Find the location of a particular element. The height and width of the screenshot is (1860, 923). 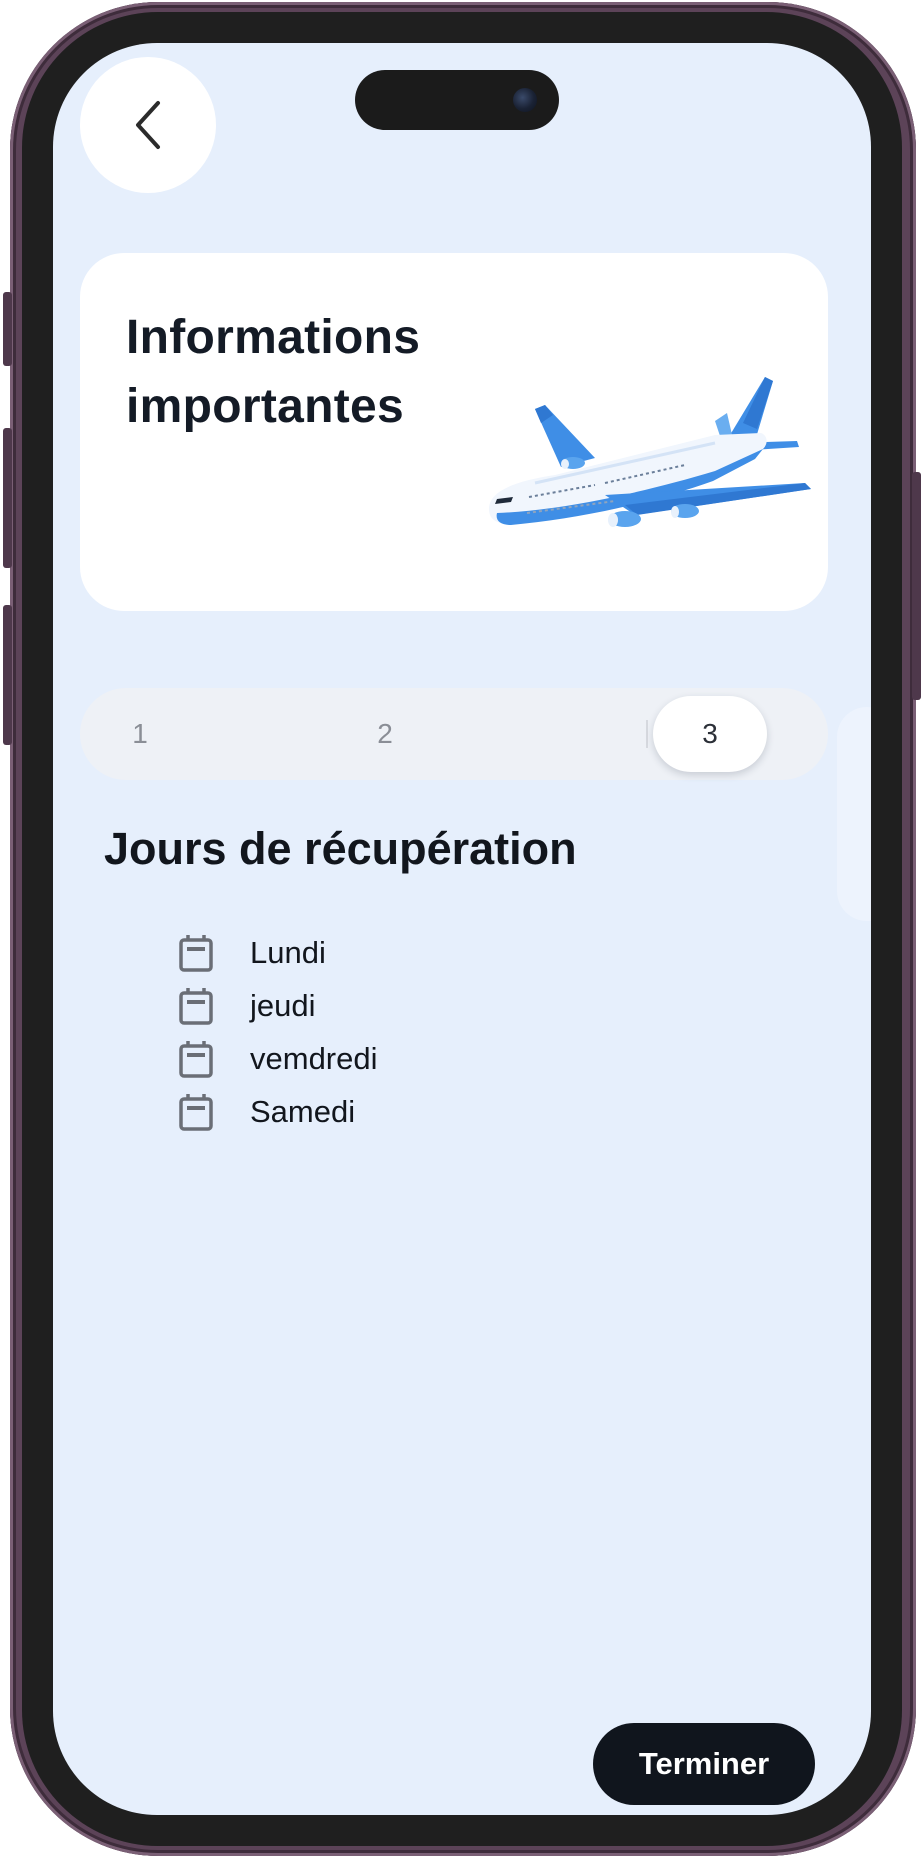

day-label: jeudi is located at coordinates (283, 1005).